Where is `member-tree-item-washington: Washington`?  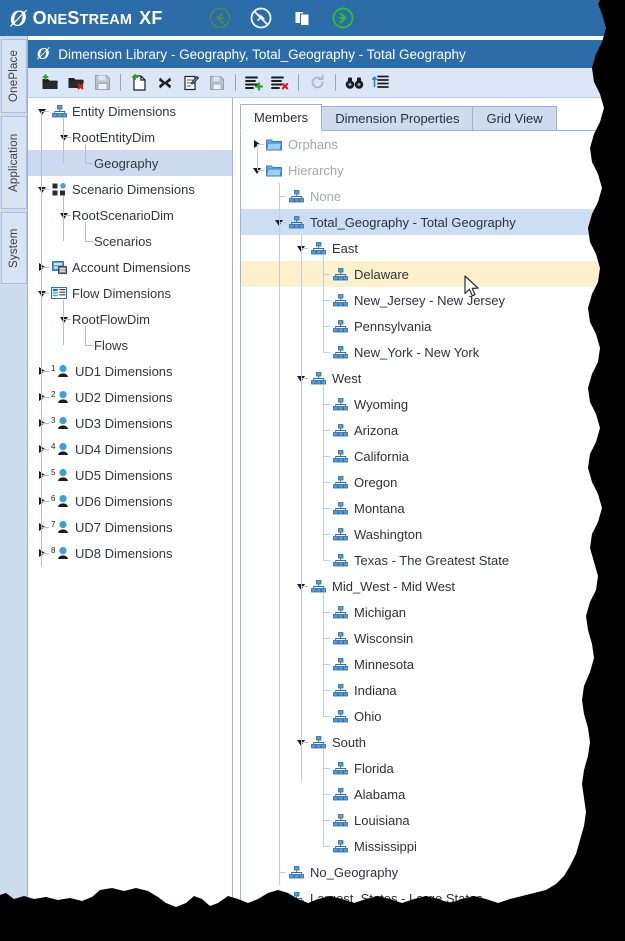
member-tree-item-washington: Washington is located at coordinates (429, 534).